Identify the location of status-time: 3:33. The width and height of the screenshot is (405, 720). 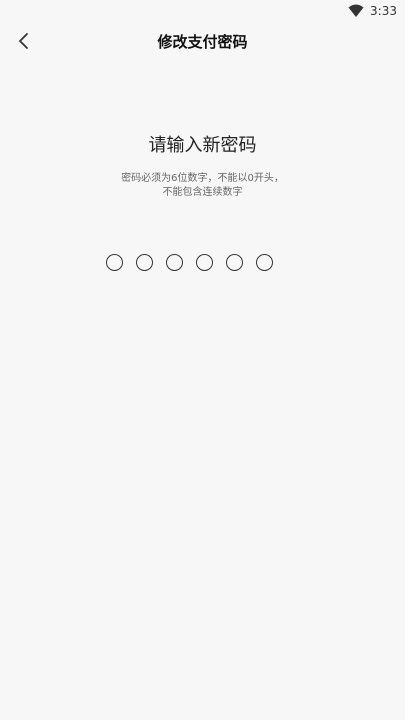
(383, 11).